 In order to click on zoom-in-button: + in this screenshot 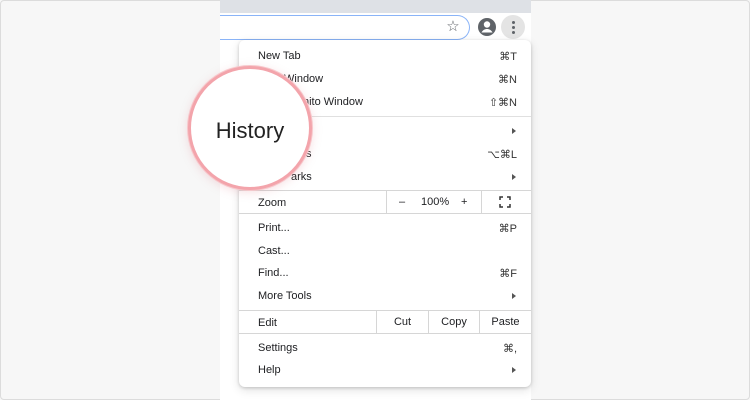, I will do `click(464, 202)`.